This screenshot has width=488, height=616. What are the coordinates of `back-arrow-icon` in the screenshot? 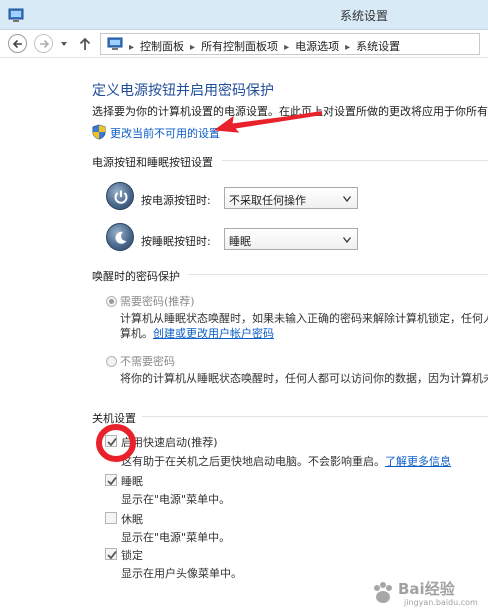 It's located at (17, 44).